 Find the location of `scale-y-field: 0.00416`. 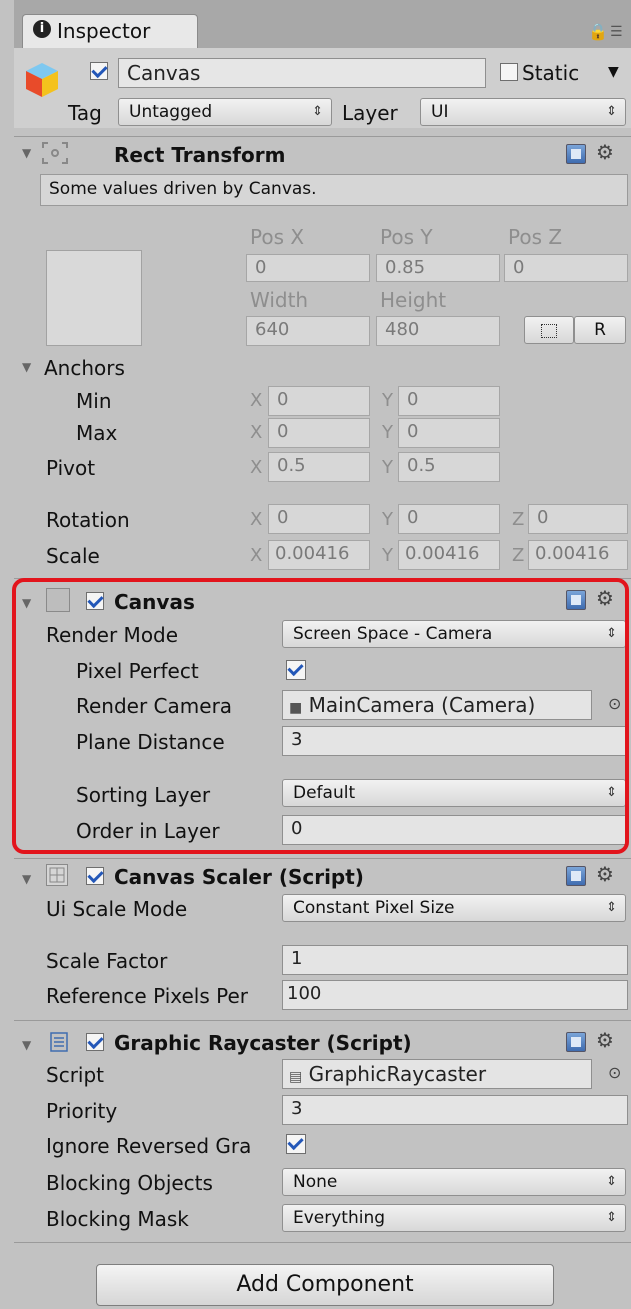

scale-y-field: 0.00416 is located at coordinates (449, 555).